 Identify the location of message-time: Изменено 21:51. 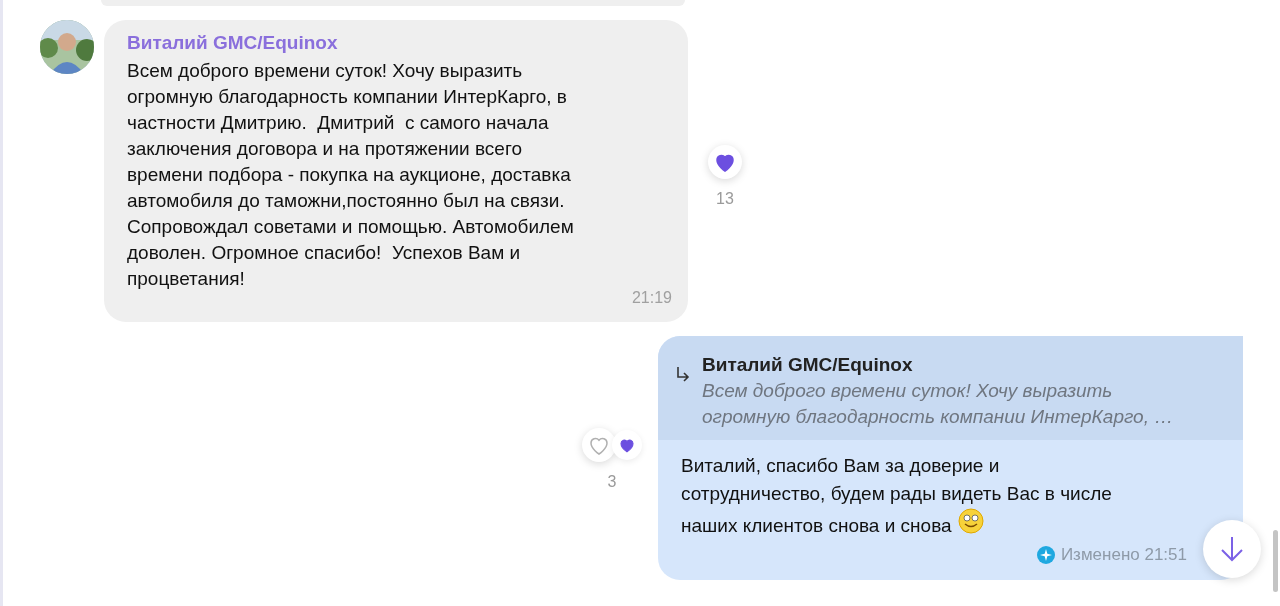
(1123, 555).